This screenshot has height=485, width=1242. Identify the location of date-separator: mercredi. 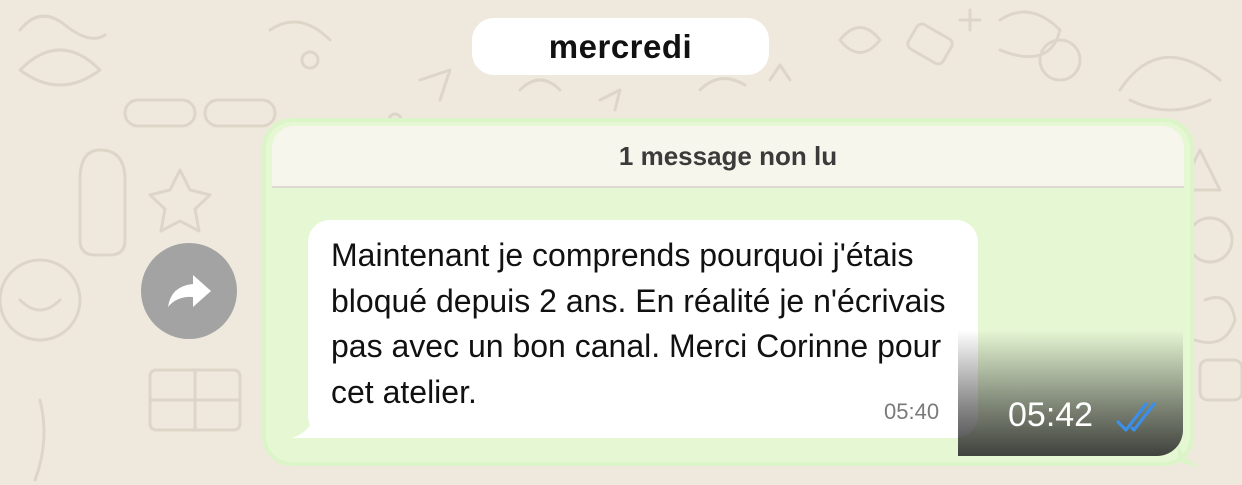
(620, 46).